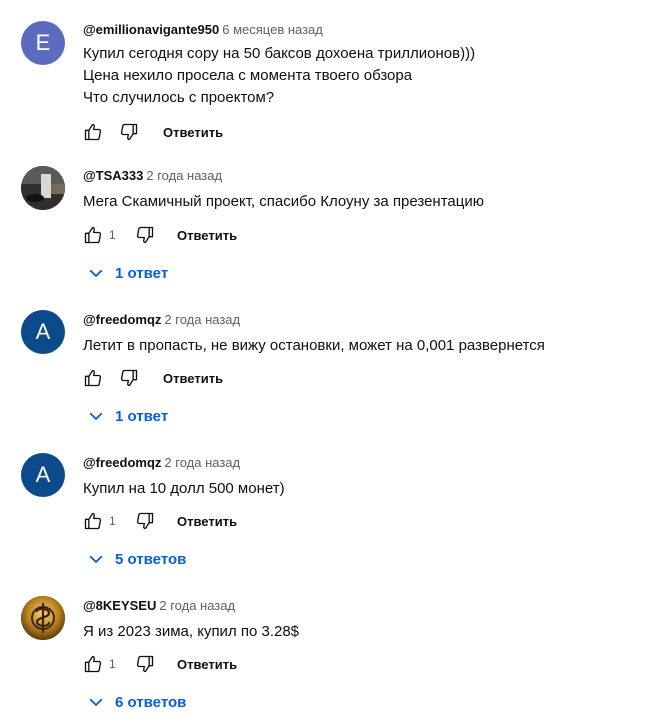 This screenshot has height=725, width=667. What do you see at coordinates (151, 702) in the screenshot?
I see `replies-count-label: 6 ответов` at bounding box center [151, 702].